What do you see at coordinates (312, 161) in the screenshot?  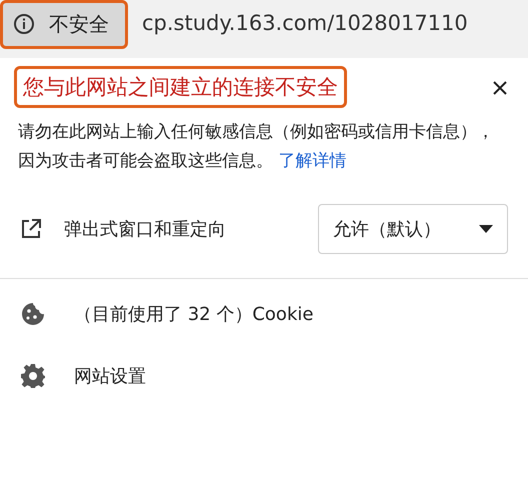 I see `learn-more-link: 了解详情` at bounding box center [312, 161].